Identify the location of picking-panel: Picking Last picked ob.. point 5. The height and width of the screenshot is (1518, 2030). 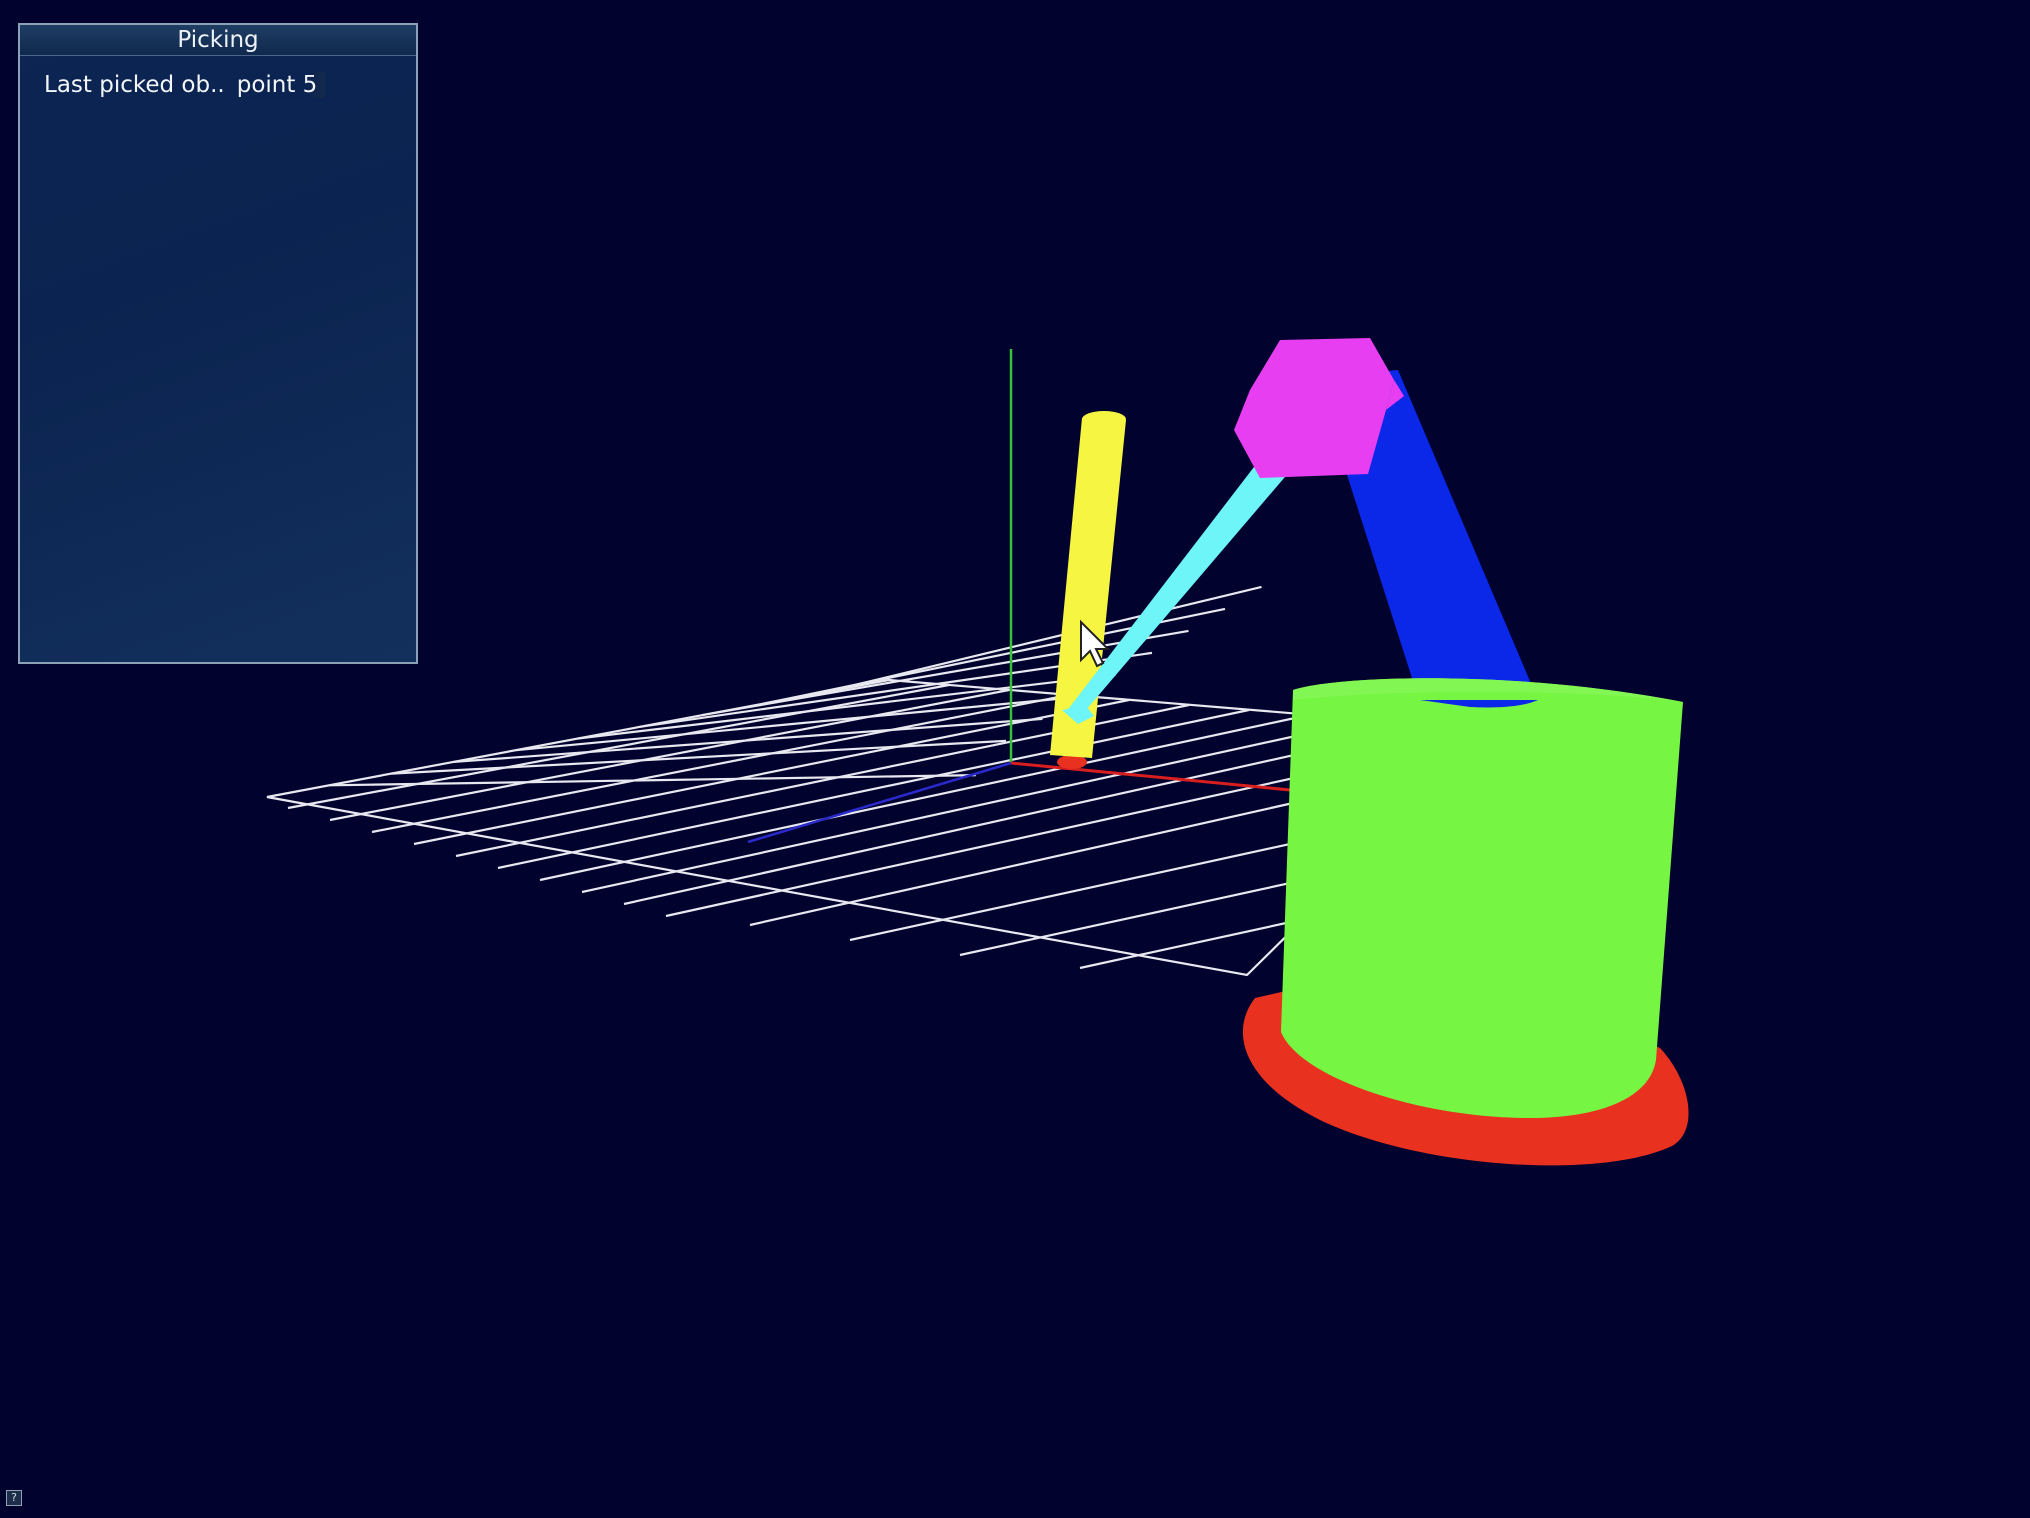
(218, 343).